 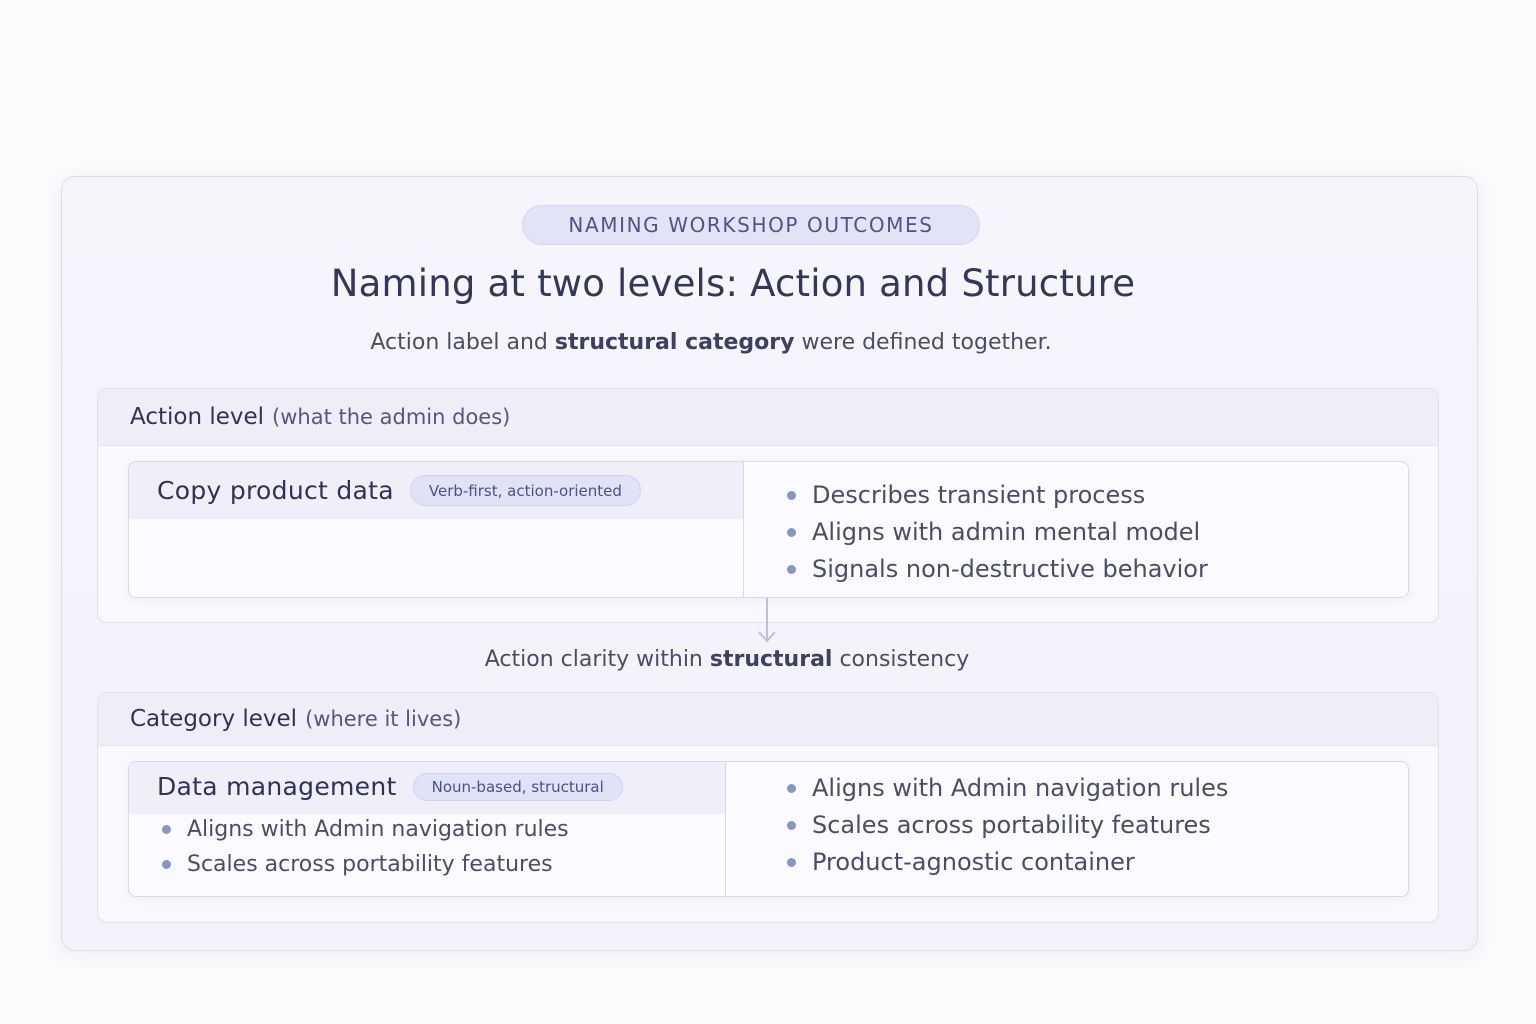 What do you see at coordinates (923, 342) in the screenshot?
I see `subtitle-text-post: were defined together.` at bounding box center [923, 342].